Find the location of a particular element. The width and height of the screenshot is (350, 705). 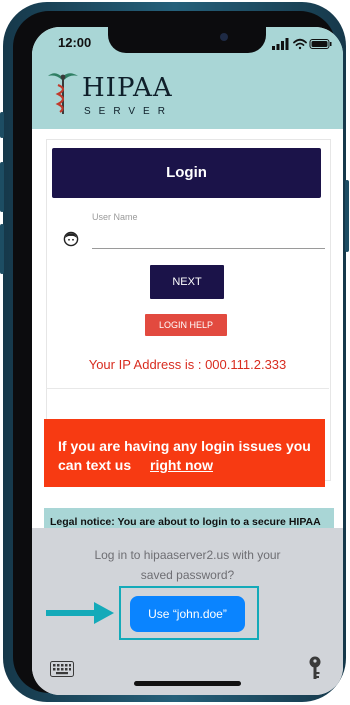

signal-icon is located at coordinates (280, 44).